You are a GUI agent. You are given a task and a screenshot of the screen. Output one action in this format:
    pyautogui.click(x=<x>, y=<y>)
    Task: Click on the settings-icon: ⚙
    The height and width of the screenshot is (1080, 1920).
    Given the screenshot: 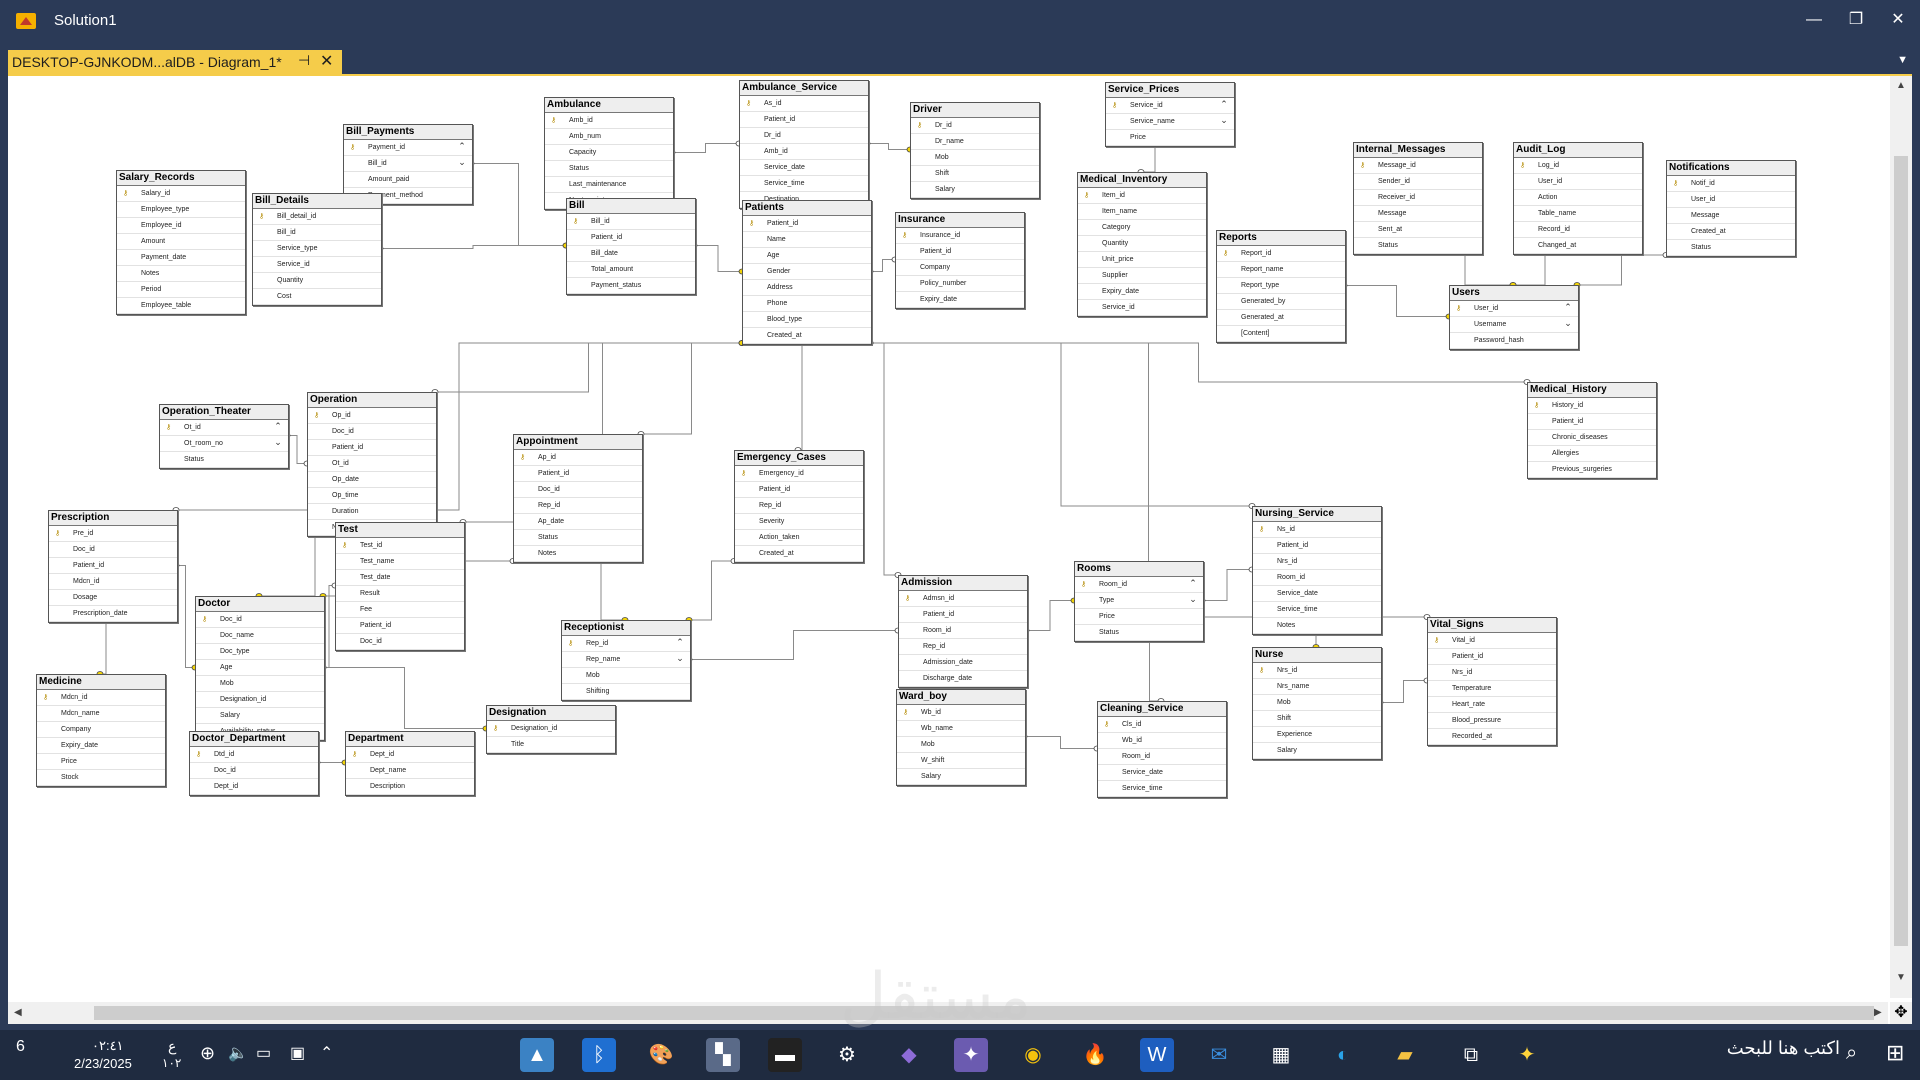 What is the action you would take?
    pyautogui.click(x=847, y=1055)
    